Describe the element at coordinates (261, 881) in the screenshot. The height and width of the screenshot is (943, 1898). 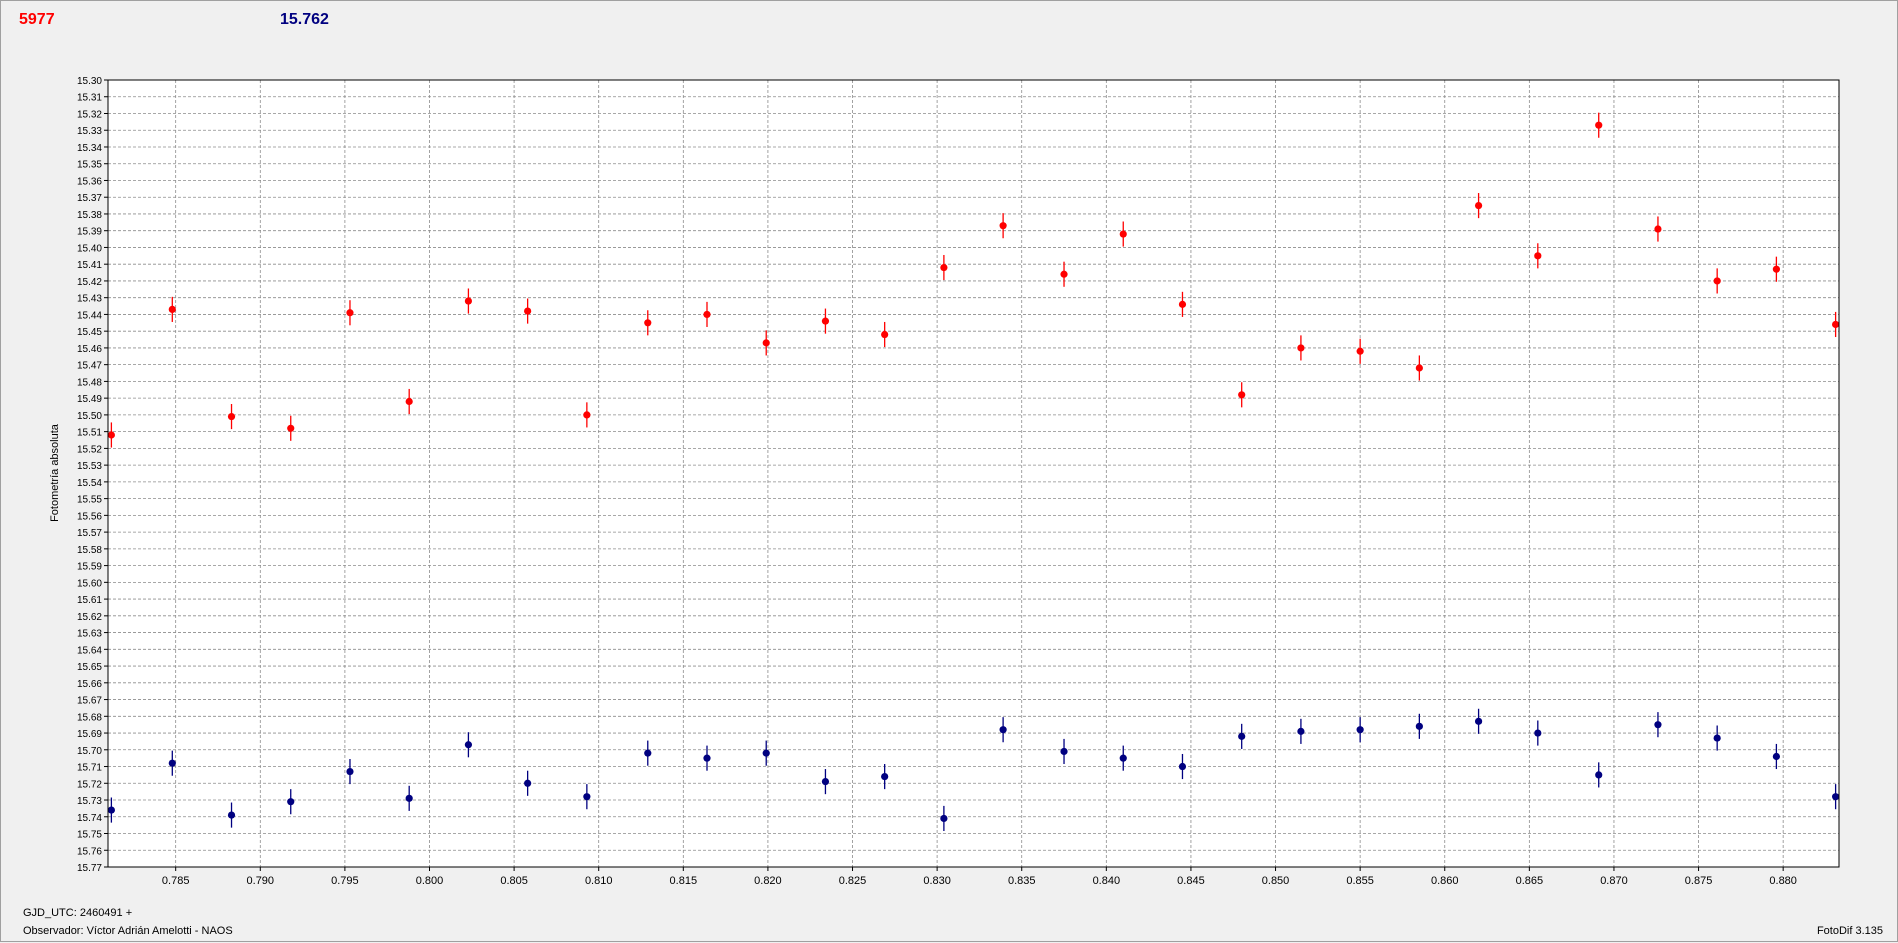
I see `x-tick-label: 0.790` at that location.